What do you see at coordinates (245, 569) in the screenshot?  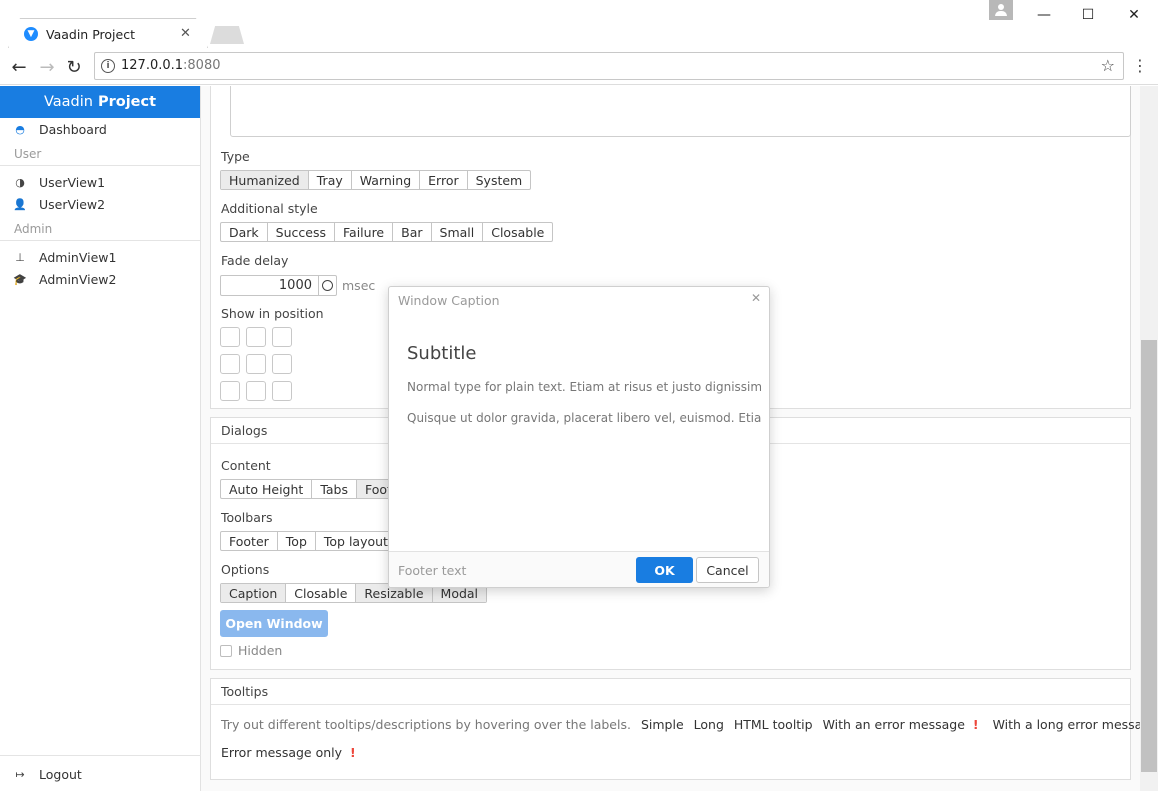 I see `options-label: Options` at bounding box center [245, 569].